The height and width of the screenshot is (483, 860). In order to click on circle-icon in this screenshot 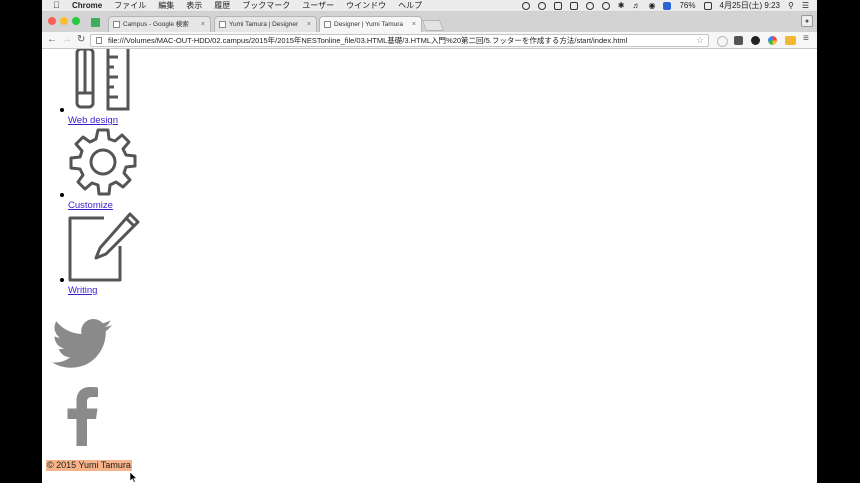, I will do `click(589, 5)`.